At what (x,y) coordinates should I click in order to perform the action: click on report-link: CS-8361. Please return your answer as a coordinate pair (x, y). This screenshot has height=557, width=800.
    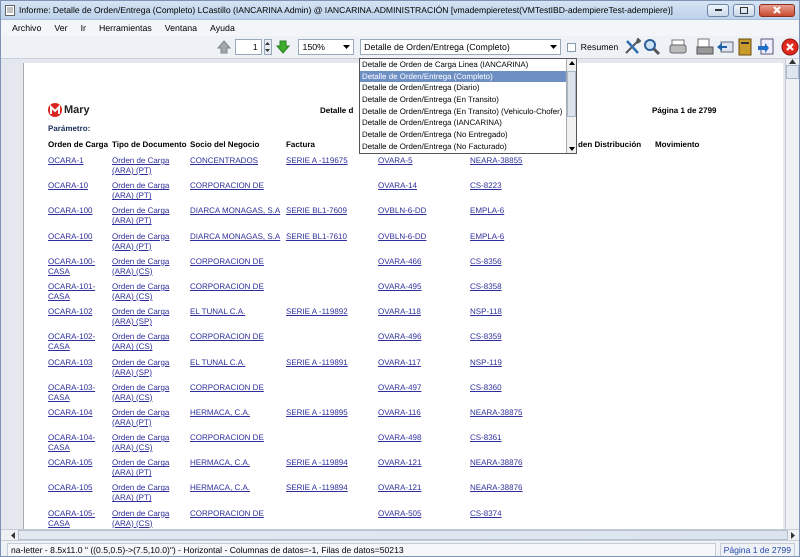
    Looking at the image, I should click on (486, 438).